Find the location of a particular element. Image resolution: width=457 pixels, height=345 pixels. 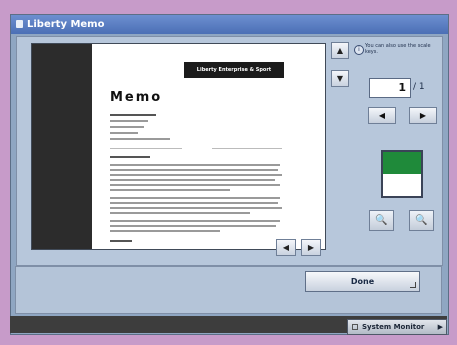

page-number-input: 1 is located at coordinates (390, 88).